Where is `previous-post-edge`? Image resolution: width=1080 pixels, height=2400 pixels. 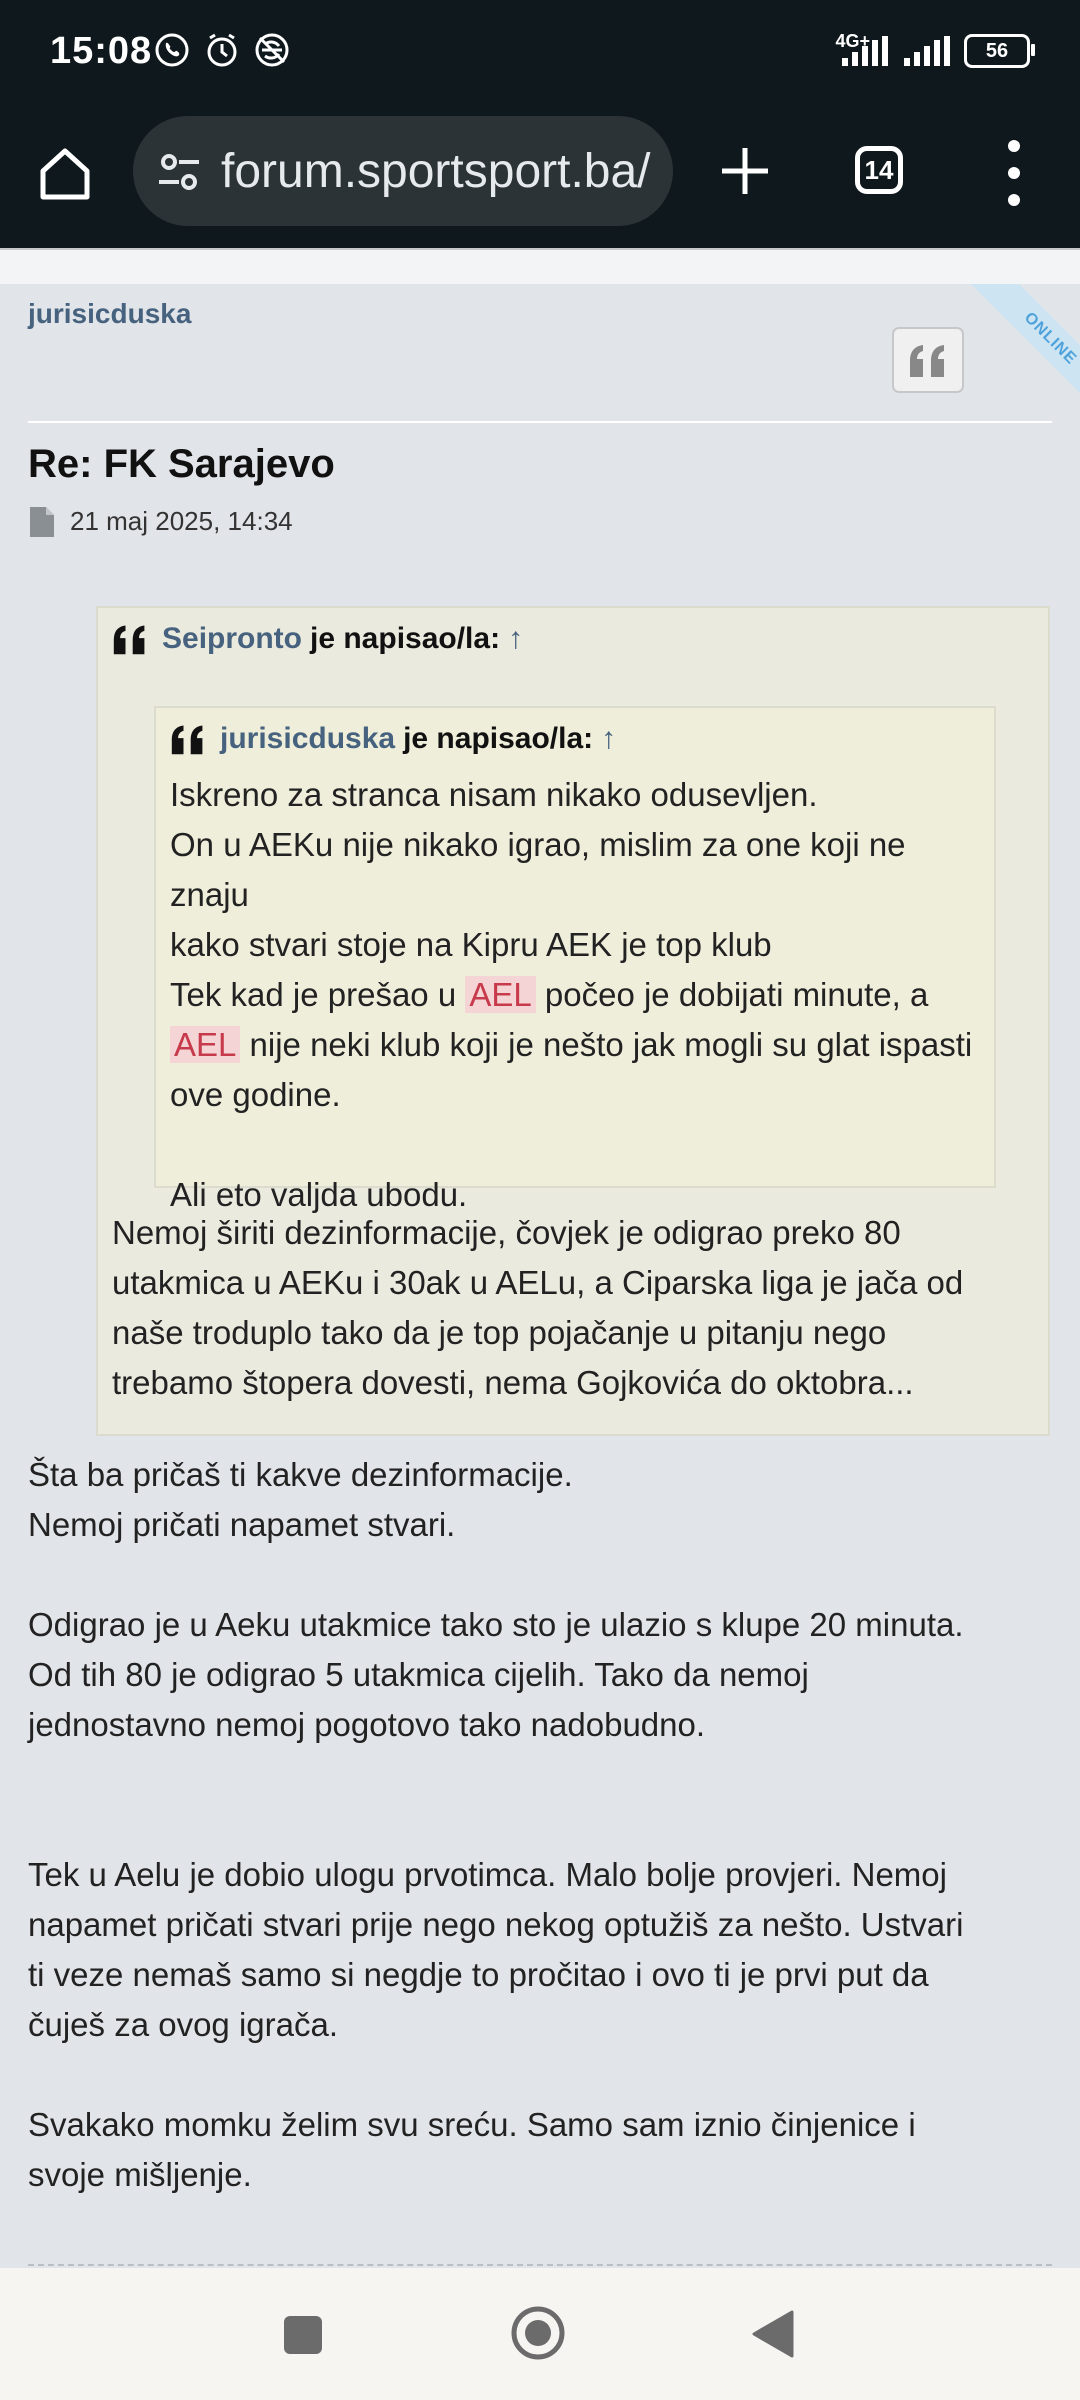
previous-post-edge is located at coordinates (540, 267).